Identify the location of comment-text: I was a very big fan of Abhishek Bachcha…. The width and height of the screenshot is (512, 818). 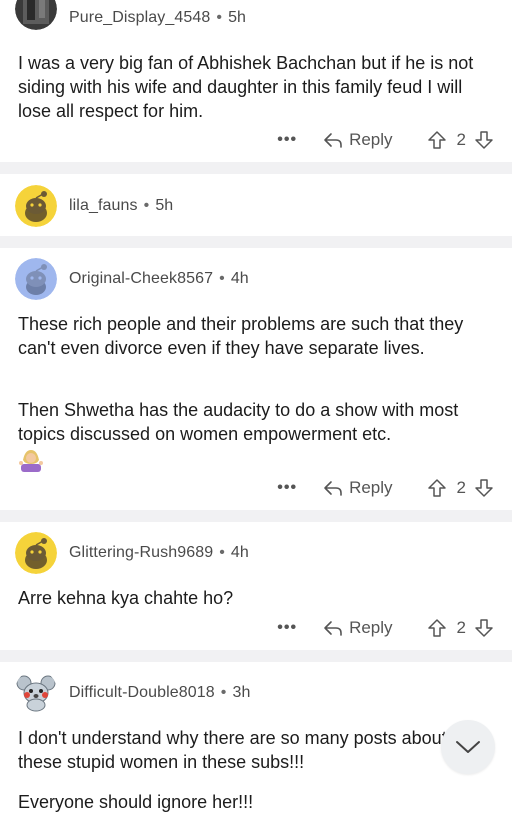
(246, 87).